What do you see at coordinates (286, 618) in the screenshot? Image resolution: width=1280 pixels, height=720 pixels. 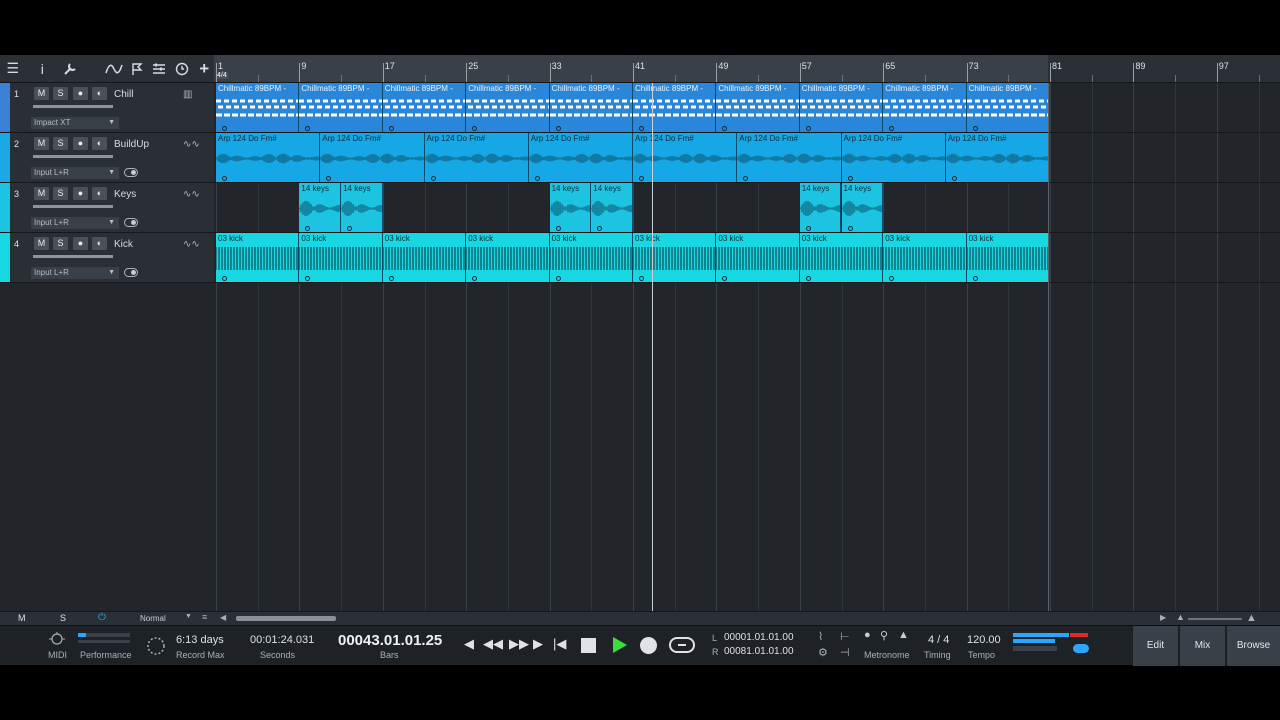 I see `horizontal-scrollbar` at bounding box center [286, 618].